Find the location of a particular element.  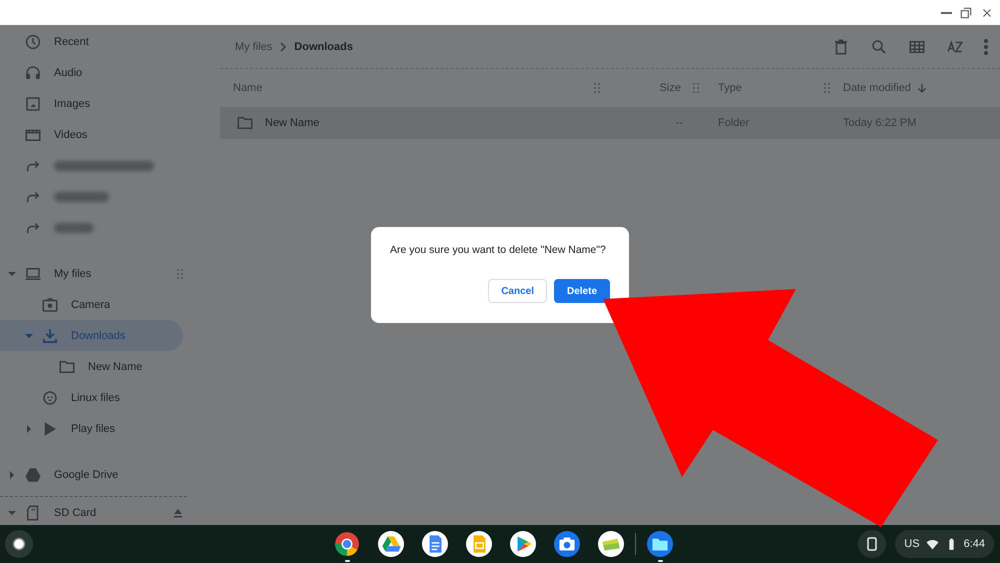

sidebar-item: Play files is located at coordinates (91, 428).